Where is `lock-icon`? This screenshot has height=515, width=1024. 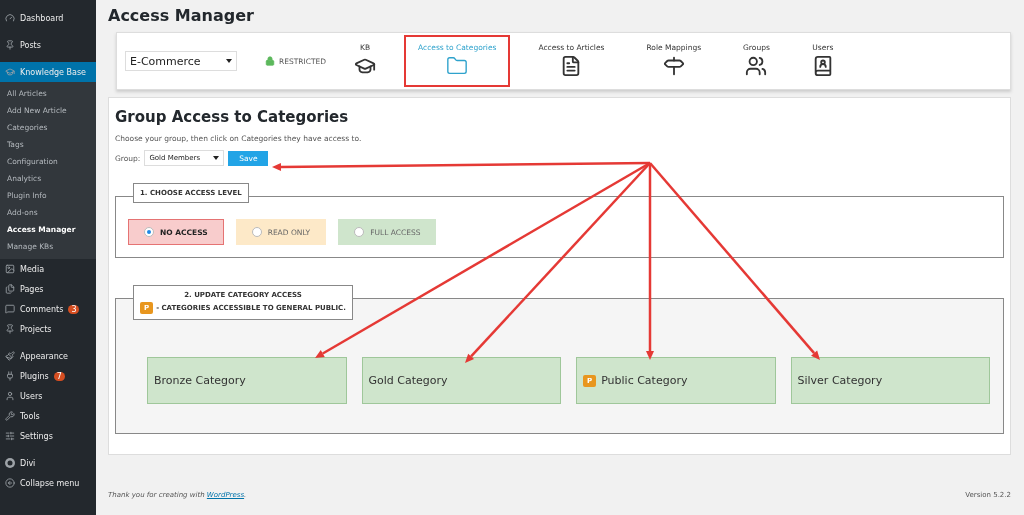 lock-icon is located at coordinates (270, 61).